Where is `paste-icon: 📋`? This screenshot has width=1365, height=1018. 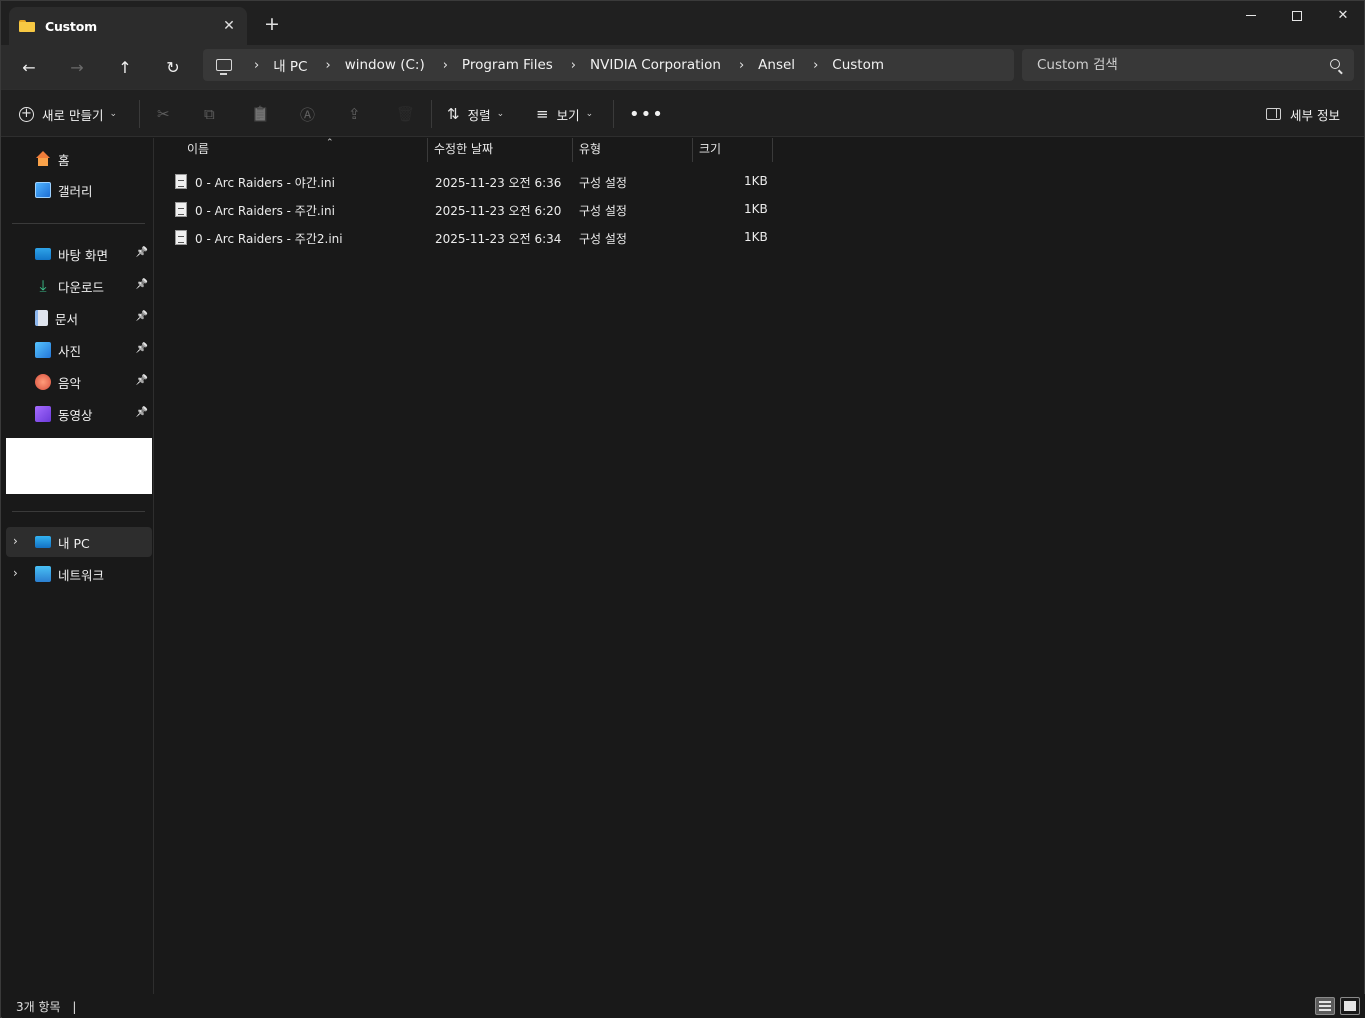
paste-icon: 📋 is located at coordinates (260, 114).